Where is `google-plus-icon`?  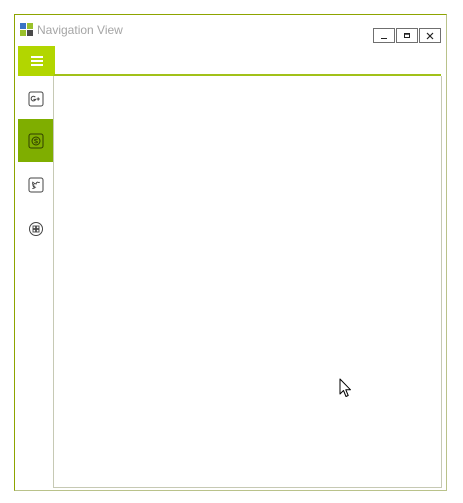
google-plus-icon is located at coordinates (36, 98).